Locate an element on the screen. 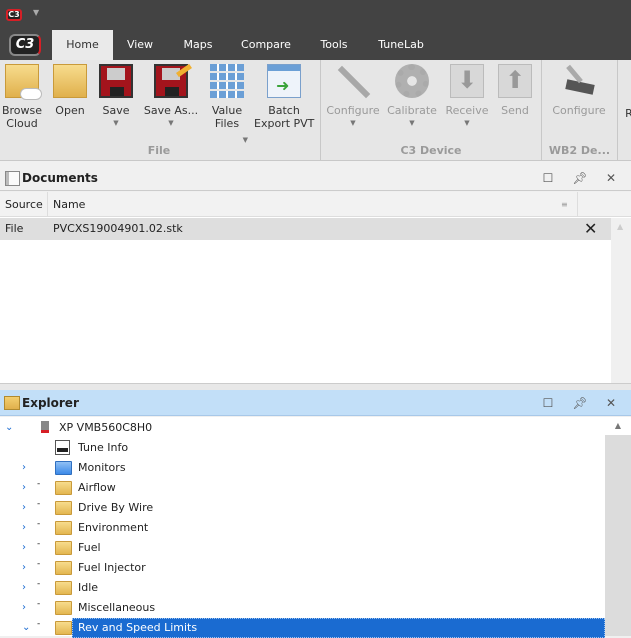  cell-source: File is located at coordinates (14, 228).